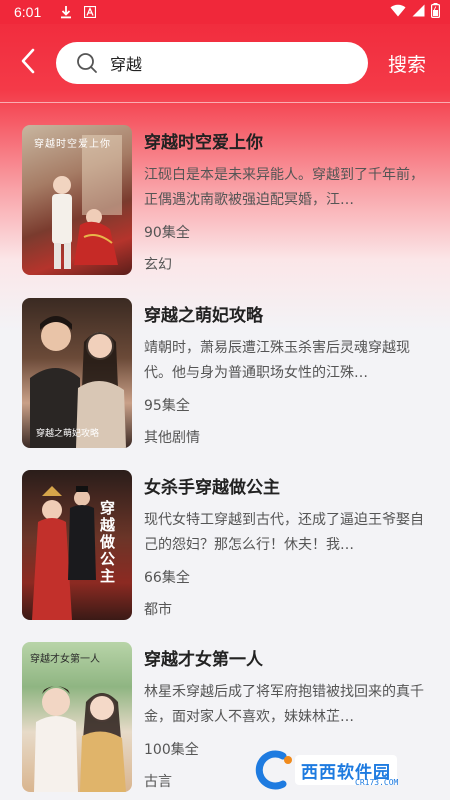 This screenshot has height=800, width=450. I want to click on result-genre: 其他剧情, so click(172, 438).